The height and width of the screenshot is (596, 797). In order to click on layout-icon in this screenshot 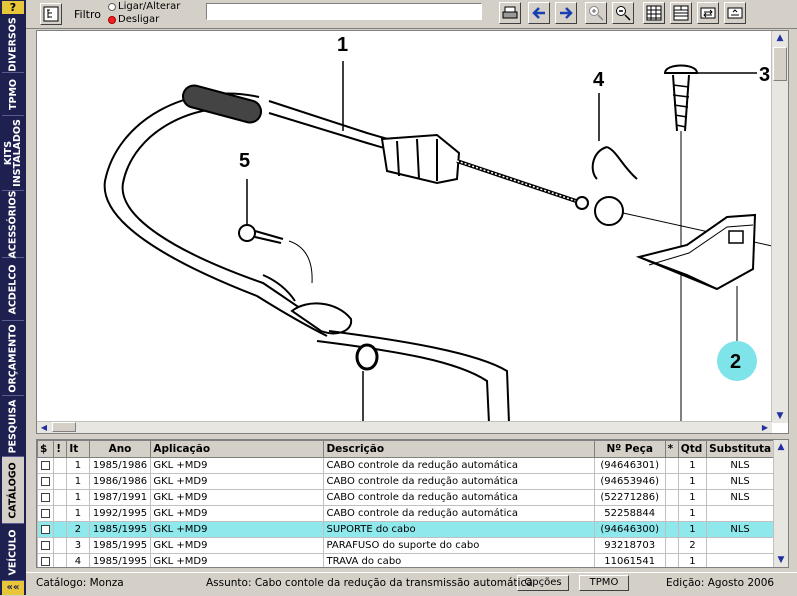, I will do `click(681, 13)`.